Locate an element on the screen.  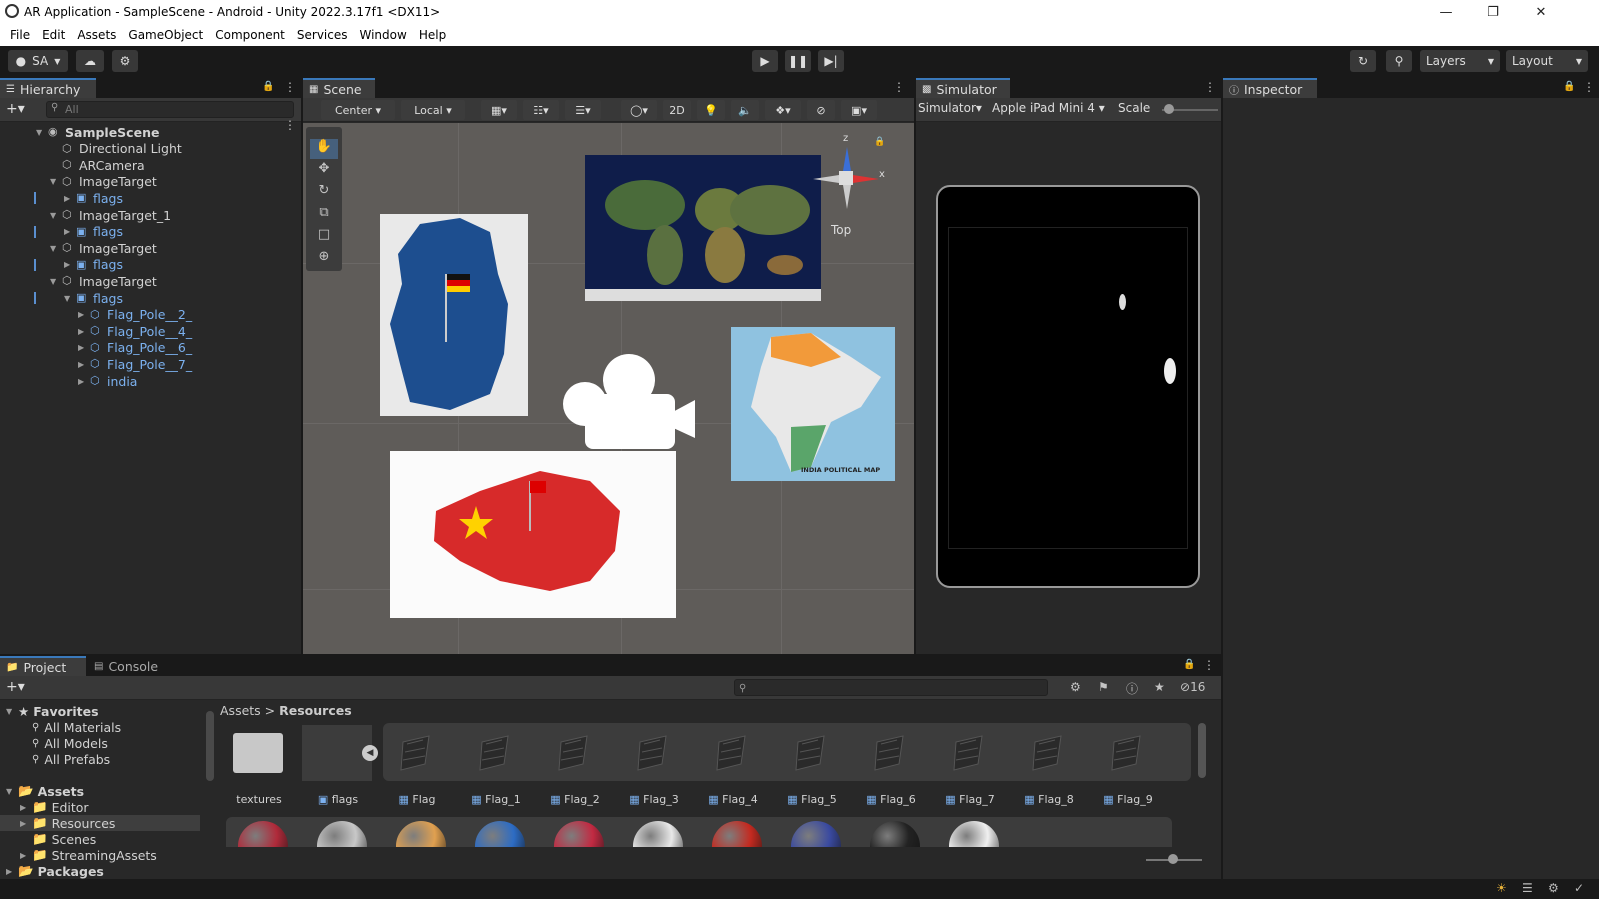
tree-scrollbar is located at coordinates (210, 746).